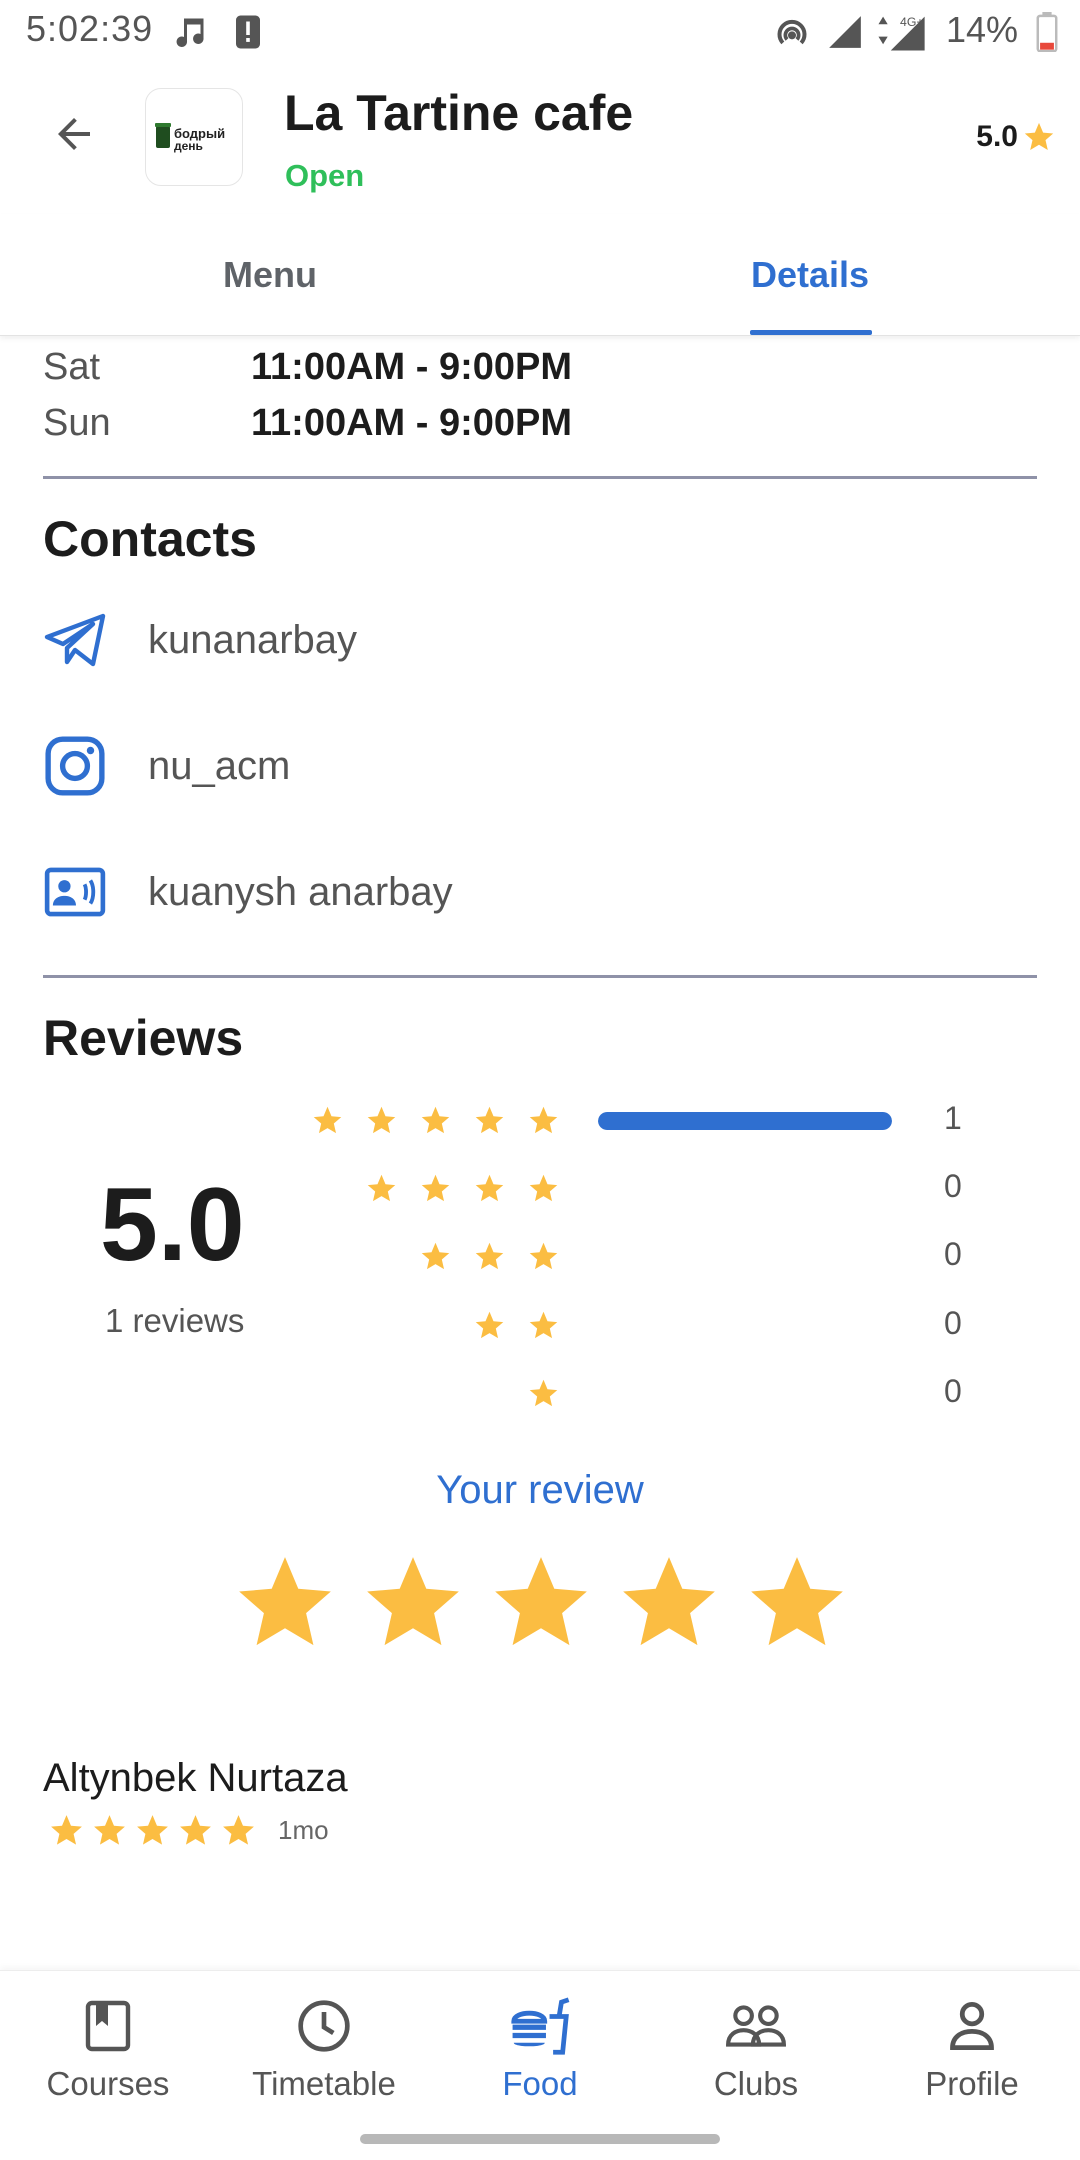 The width and height of the screenshot is (1080, 2160). What do you see at coordinates (75, 892) in the screenshot?
I see `contact-phone-icon` at bounding box center [75, 892].